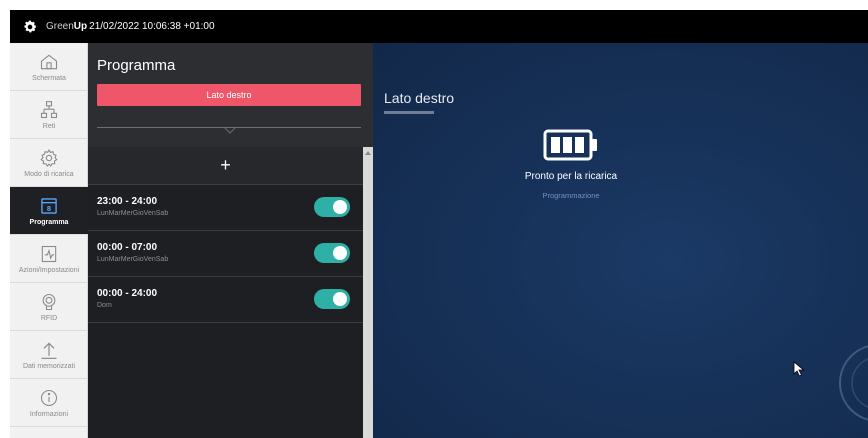  I want to click on scroll-up-icon, so click(368, 153).